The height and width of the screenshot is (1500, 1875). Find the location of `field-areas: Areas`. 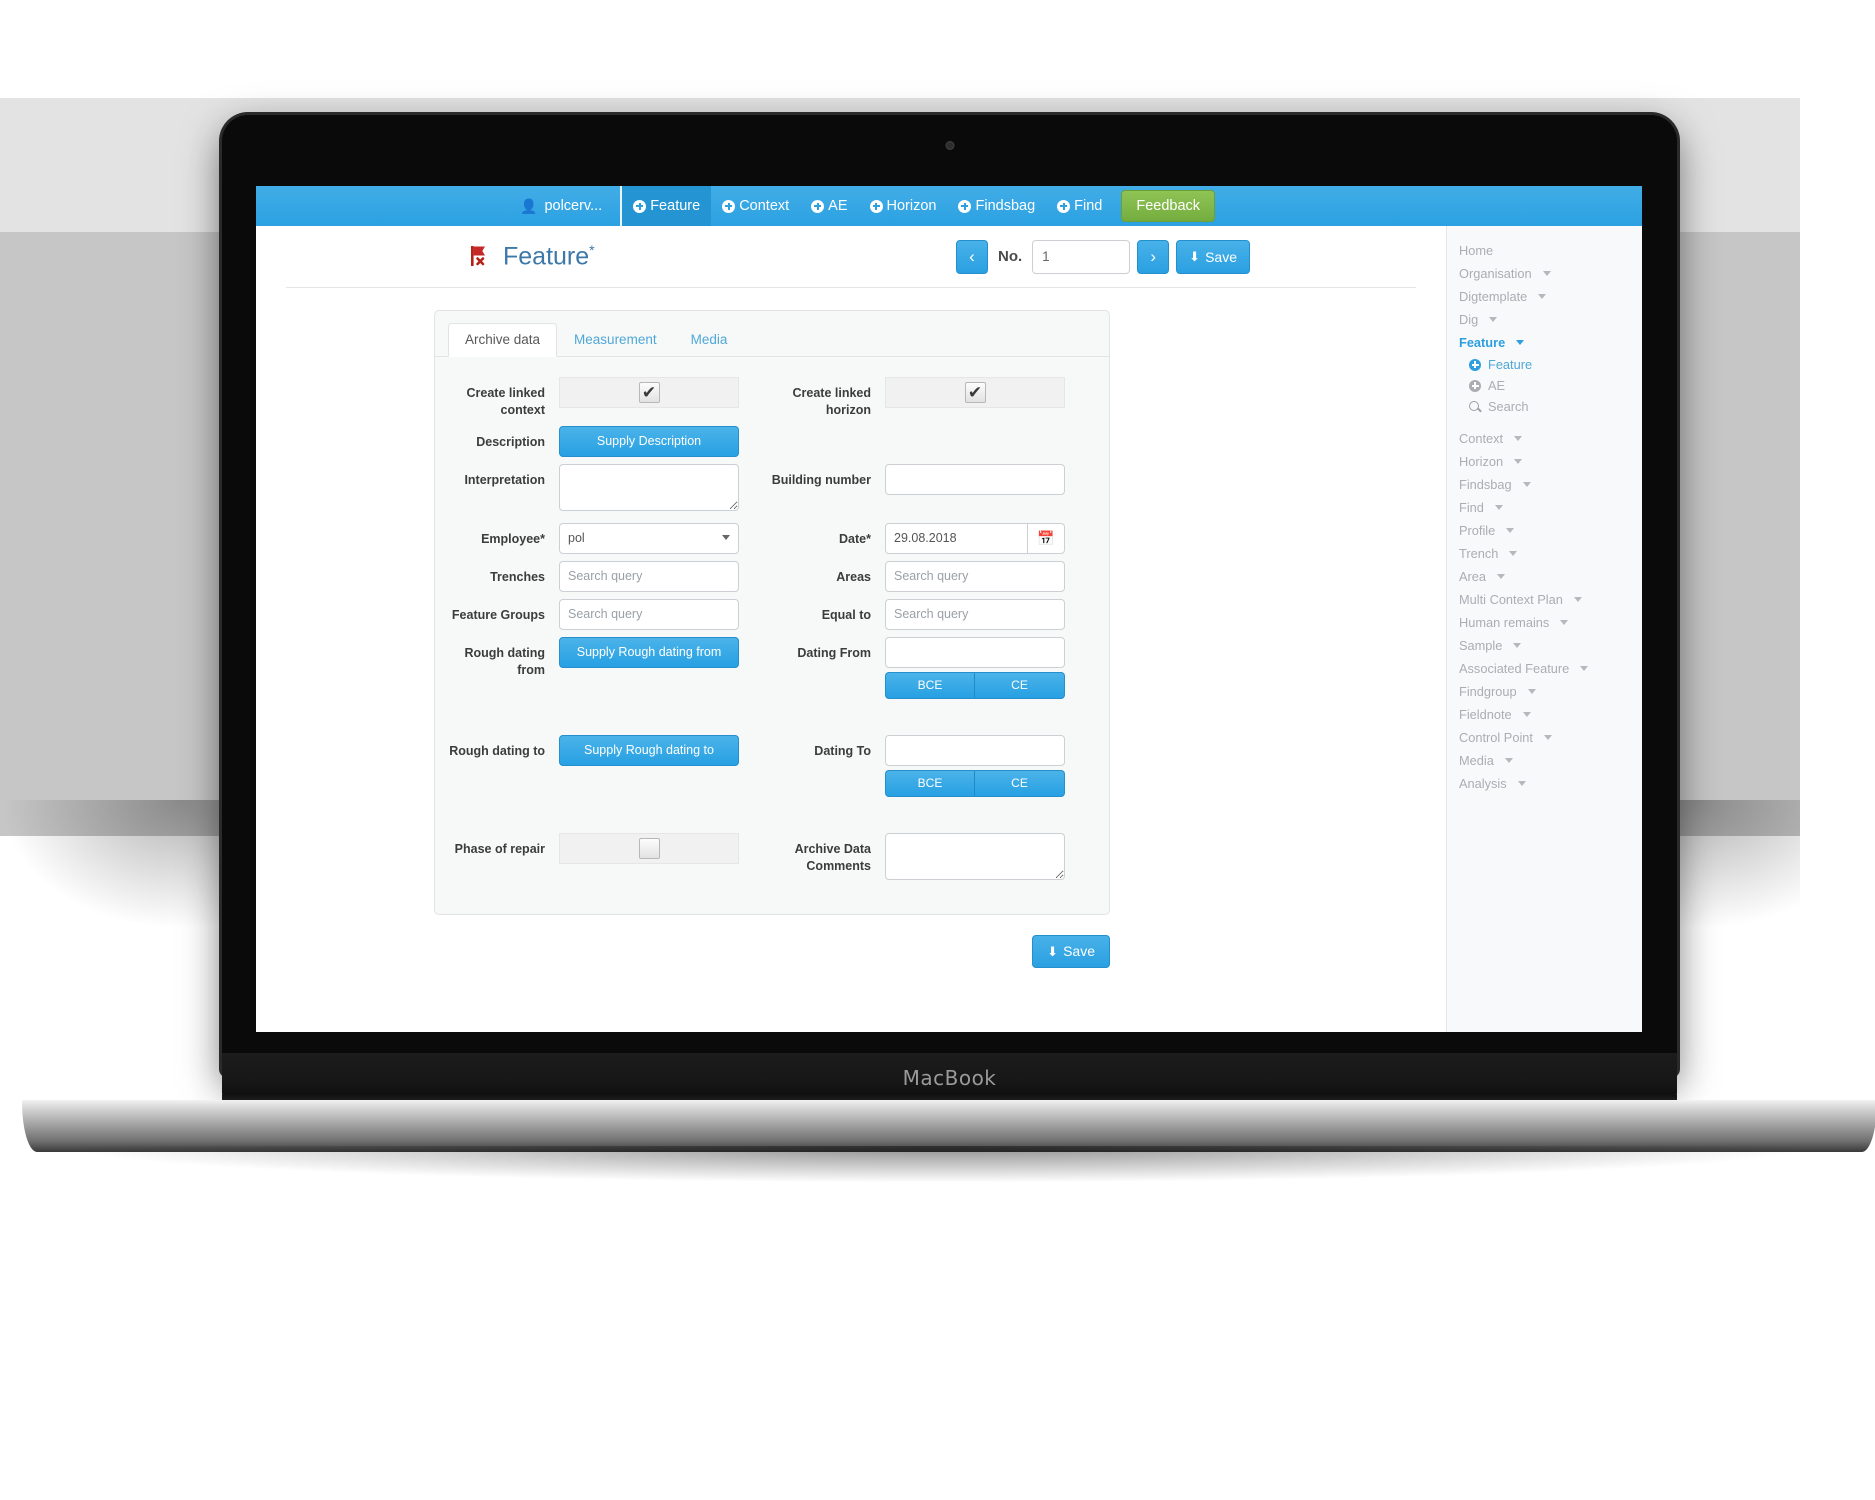

field-areas: Areas is located at coordinates (924, 576).